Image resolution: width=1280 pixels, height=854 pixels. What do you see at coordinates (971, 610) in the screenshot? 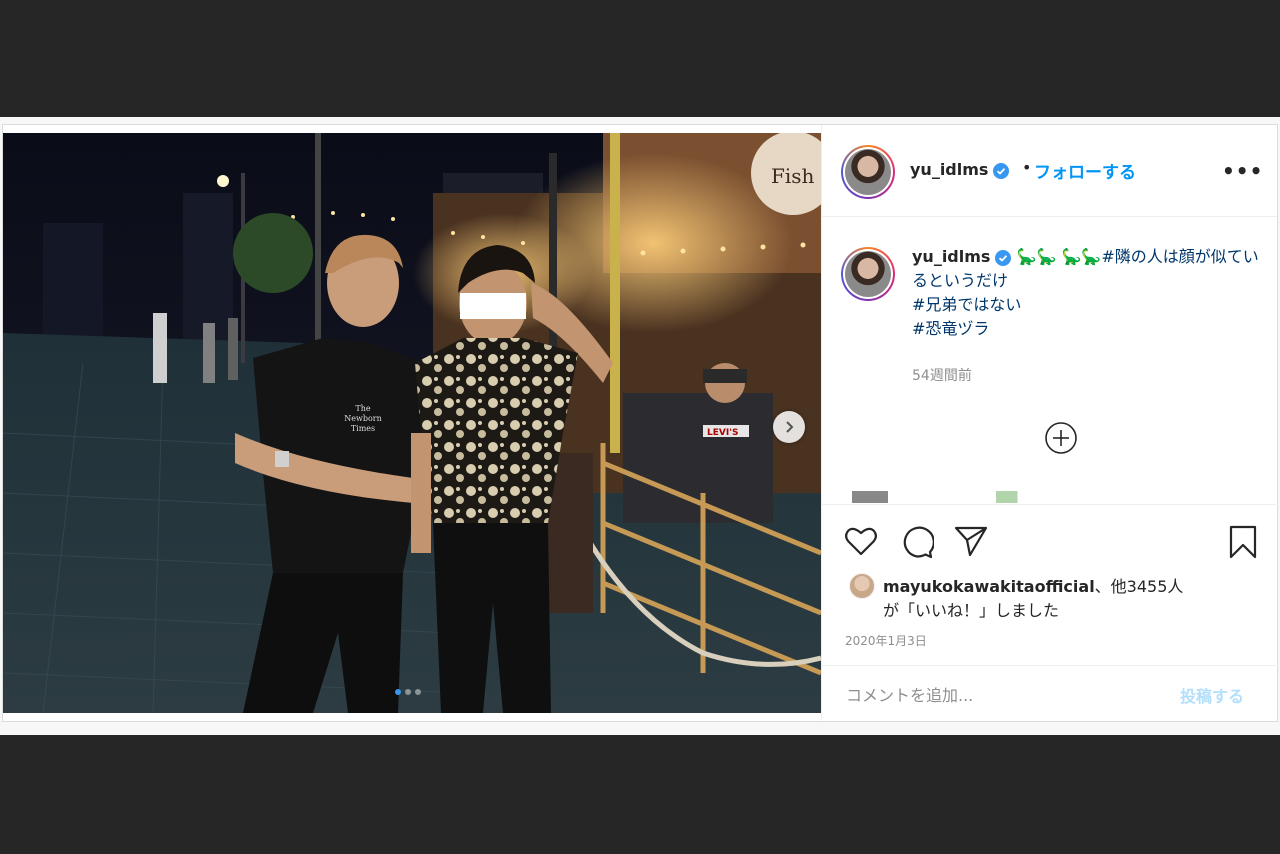
I see `likes-suffix: が「いいね！」しました` at bounding box center [971, 610].